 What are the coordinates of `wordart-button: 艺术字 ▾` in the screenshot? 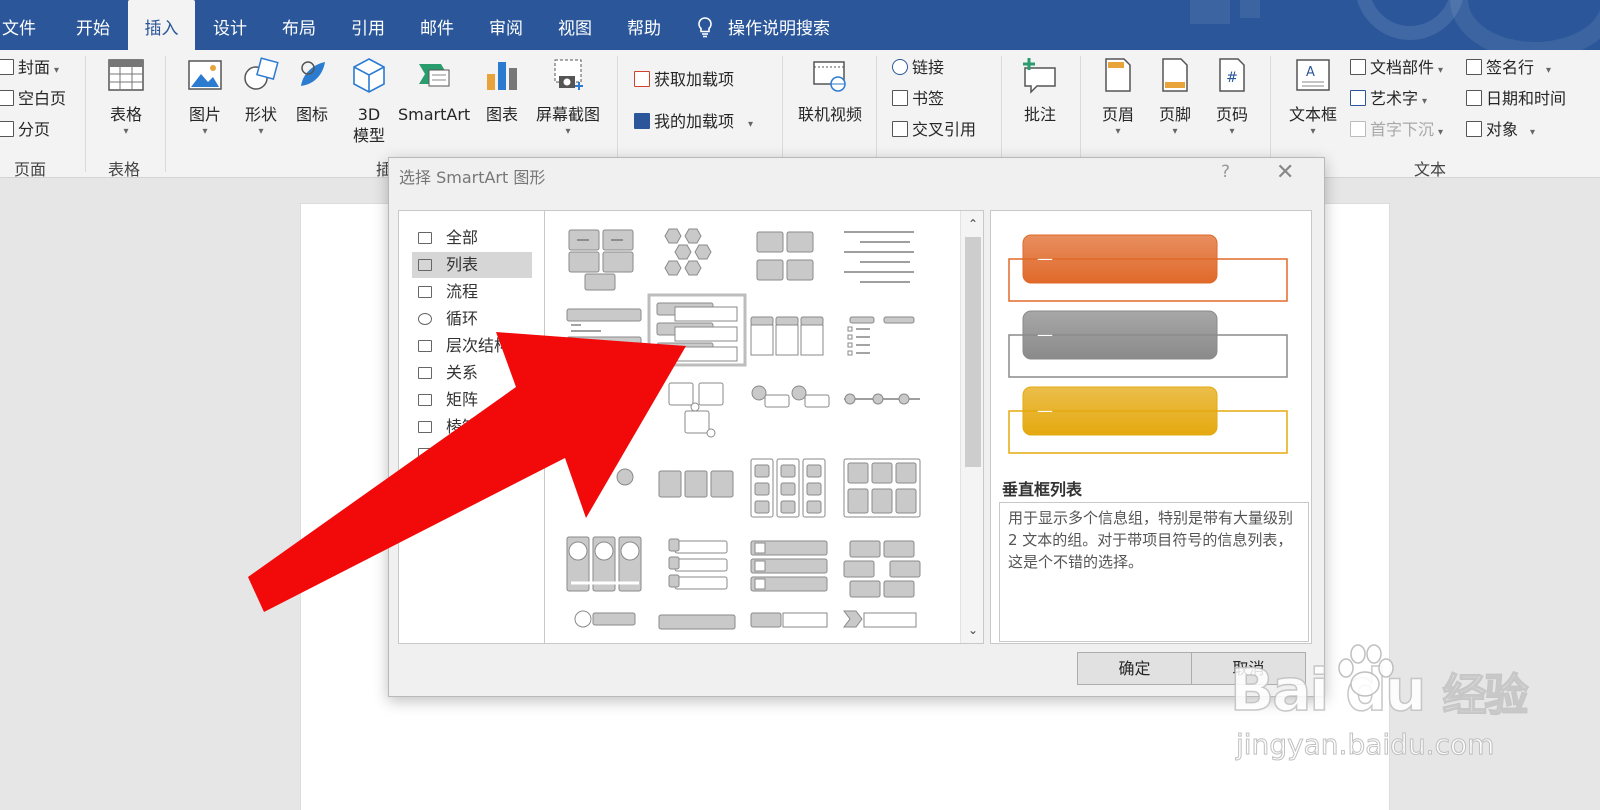 It's located at (1388, 99).